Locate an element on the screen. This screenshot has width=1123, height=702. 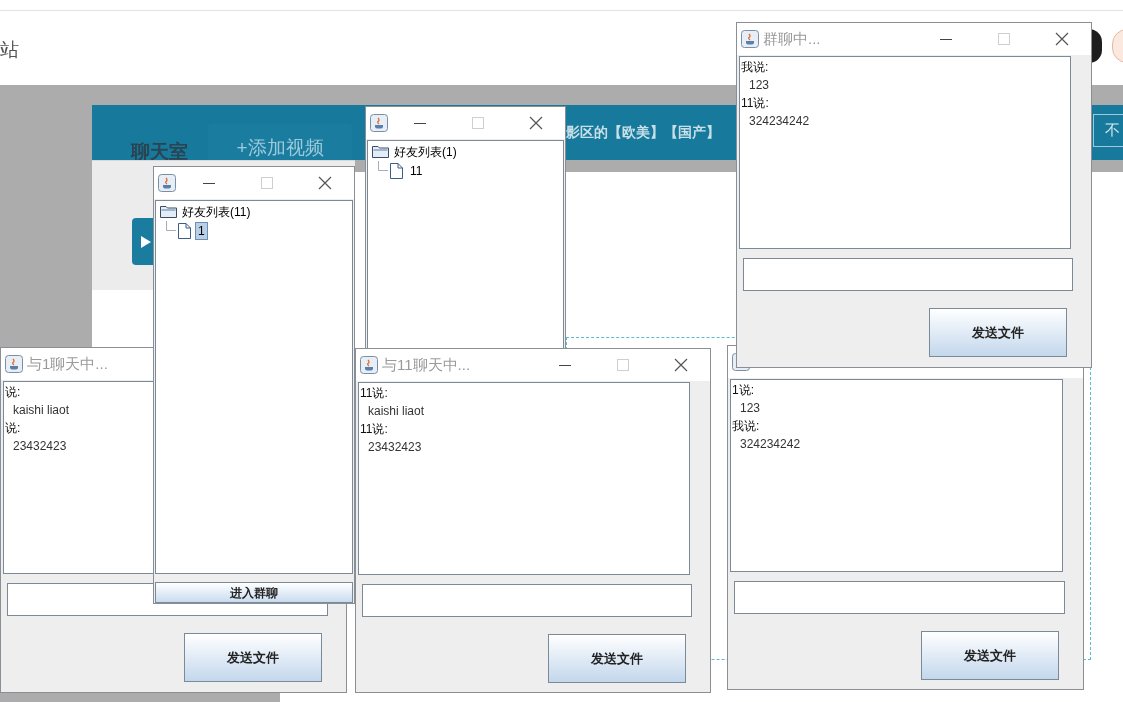
banner-text: 影区的【欧美】【国产】 is located at coordinates (643, 132).